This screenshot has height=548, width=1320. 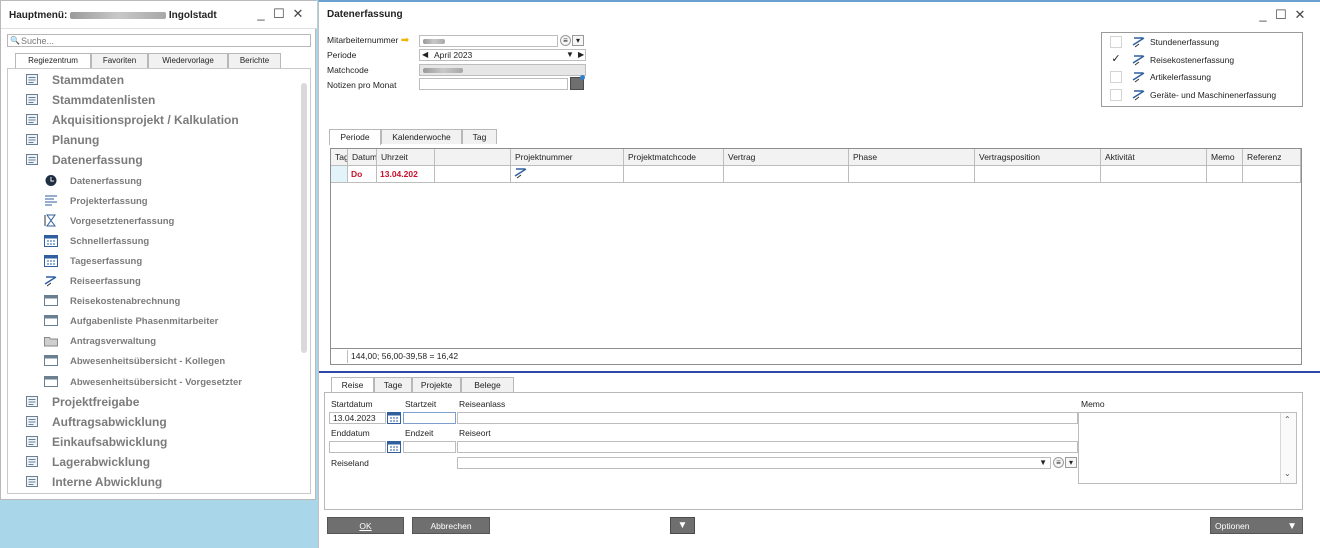 What do you see at coordinates (254, 60) in the screenshot?
I see `tab-berichte: Berichte` at bounding box center [254, 60].